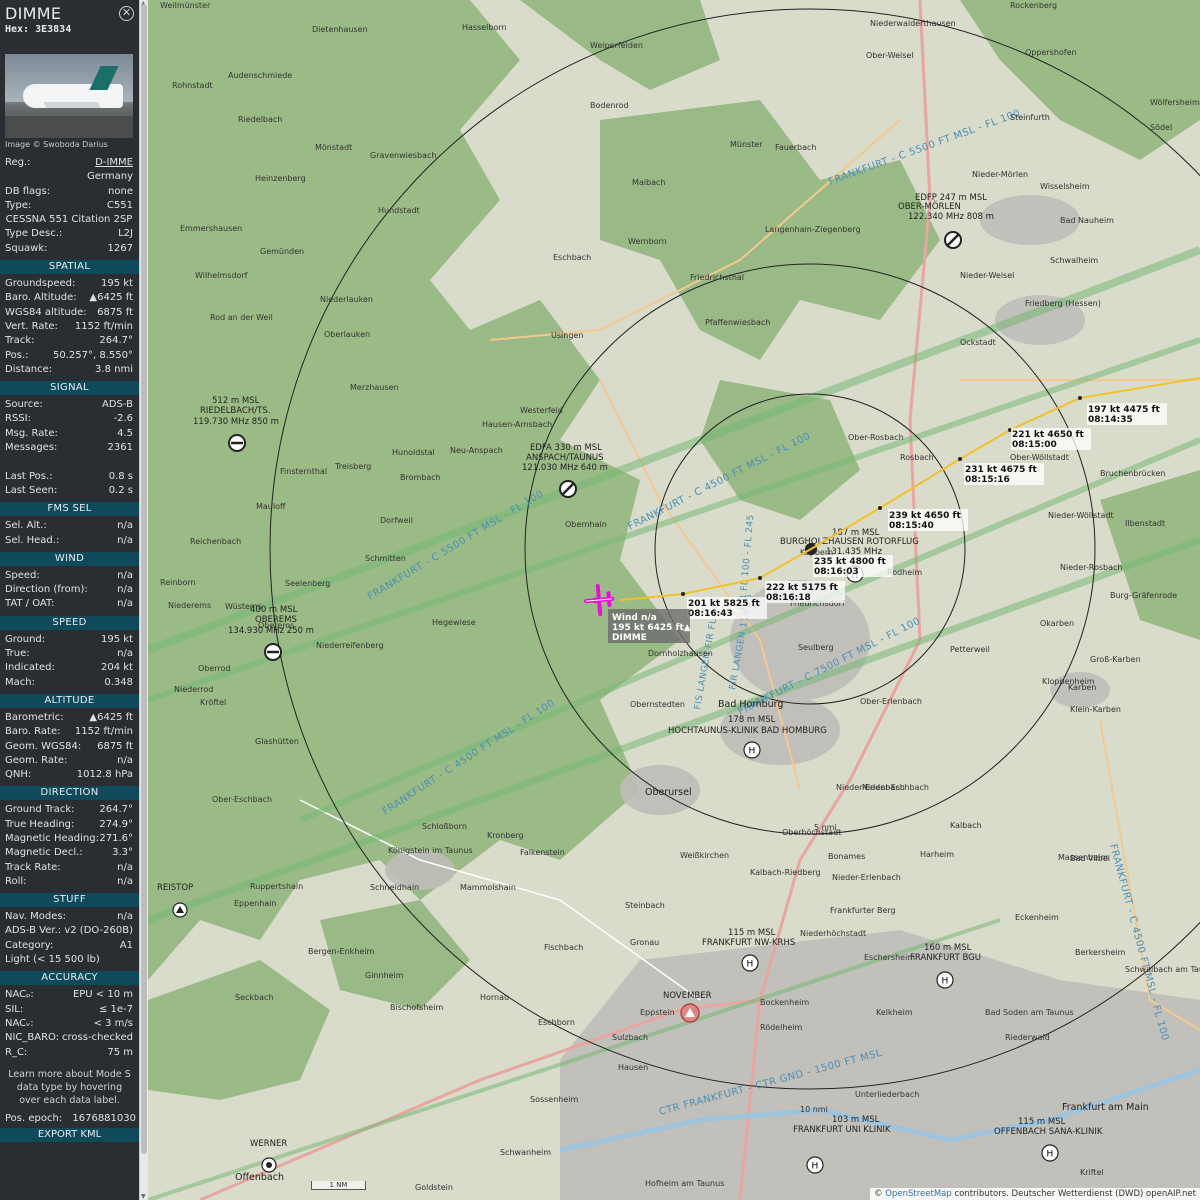 The width and height of the screenshot is (1200, 1200). What do you see at coordinates (866, 877) in the screenshot?
I see `town-label: Nieder-Erlenbach` at bounding box center [866, 877].